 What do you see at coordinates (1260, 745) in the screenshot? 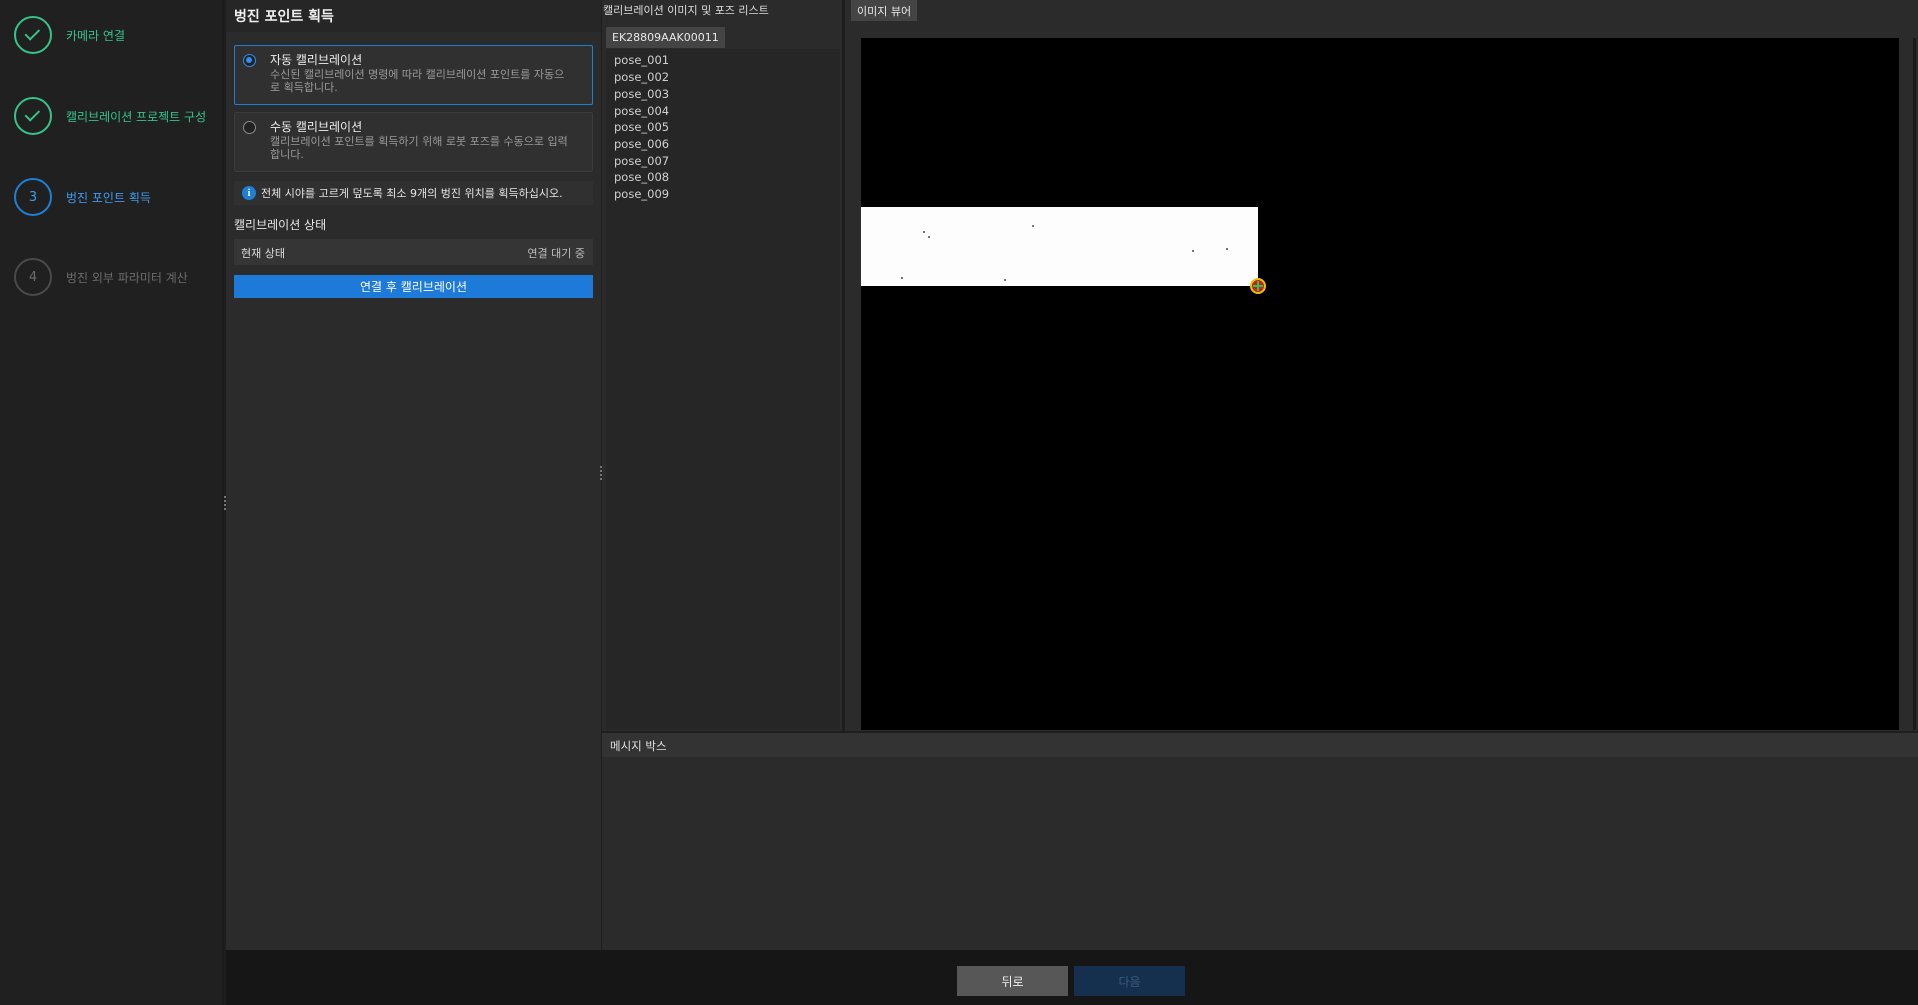
I see `panel-header: 메시지 박스` at bounding box center [1260, 745].